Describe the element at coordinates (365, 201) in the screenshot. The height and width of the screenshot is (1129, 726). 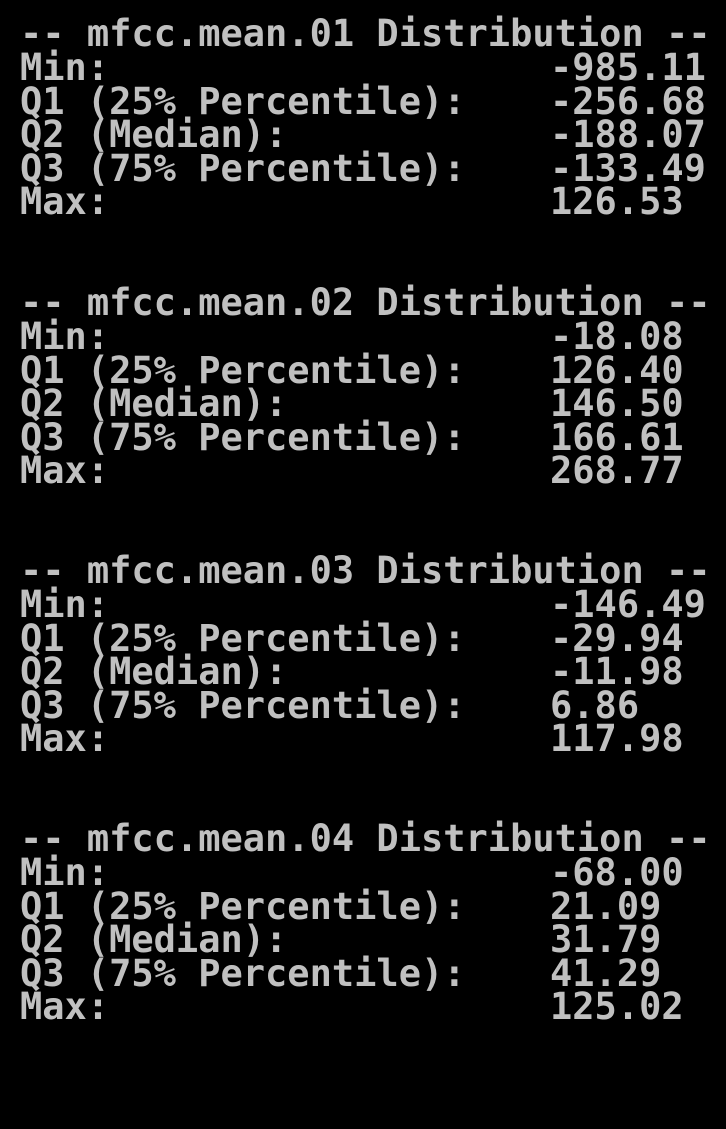
I see `stat-row-max: Max: 126.53` at that location.